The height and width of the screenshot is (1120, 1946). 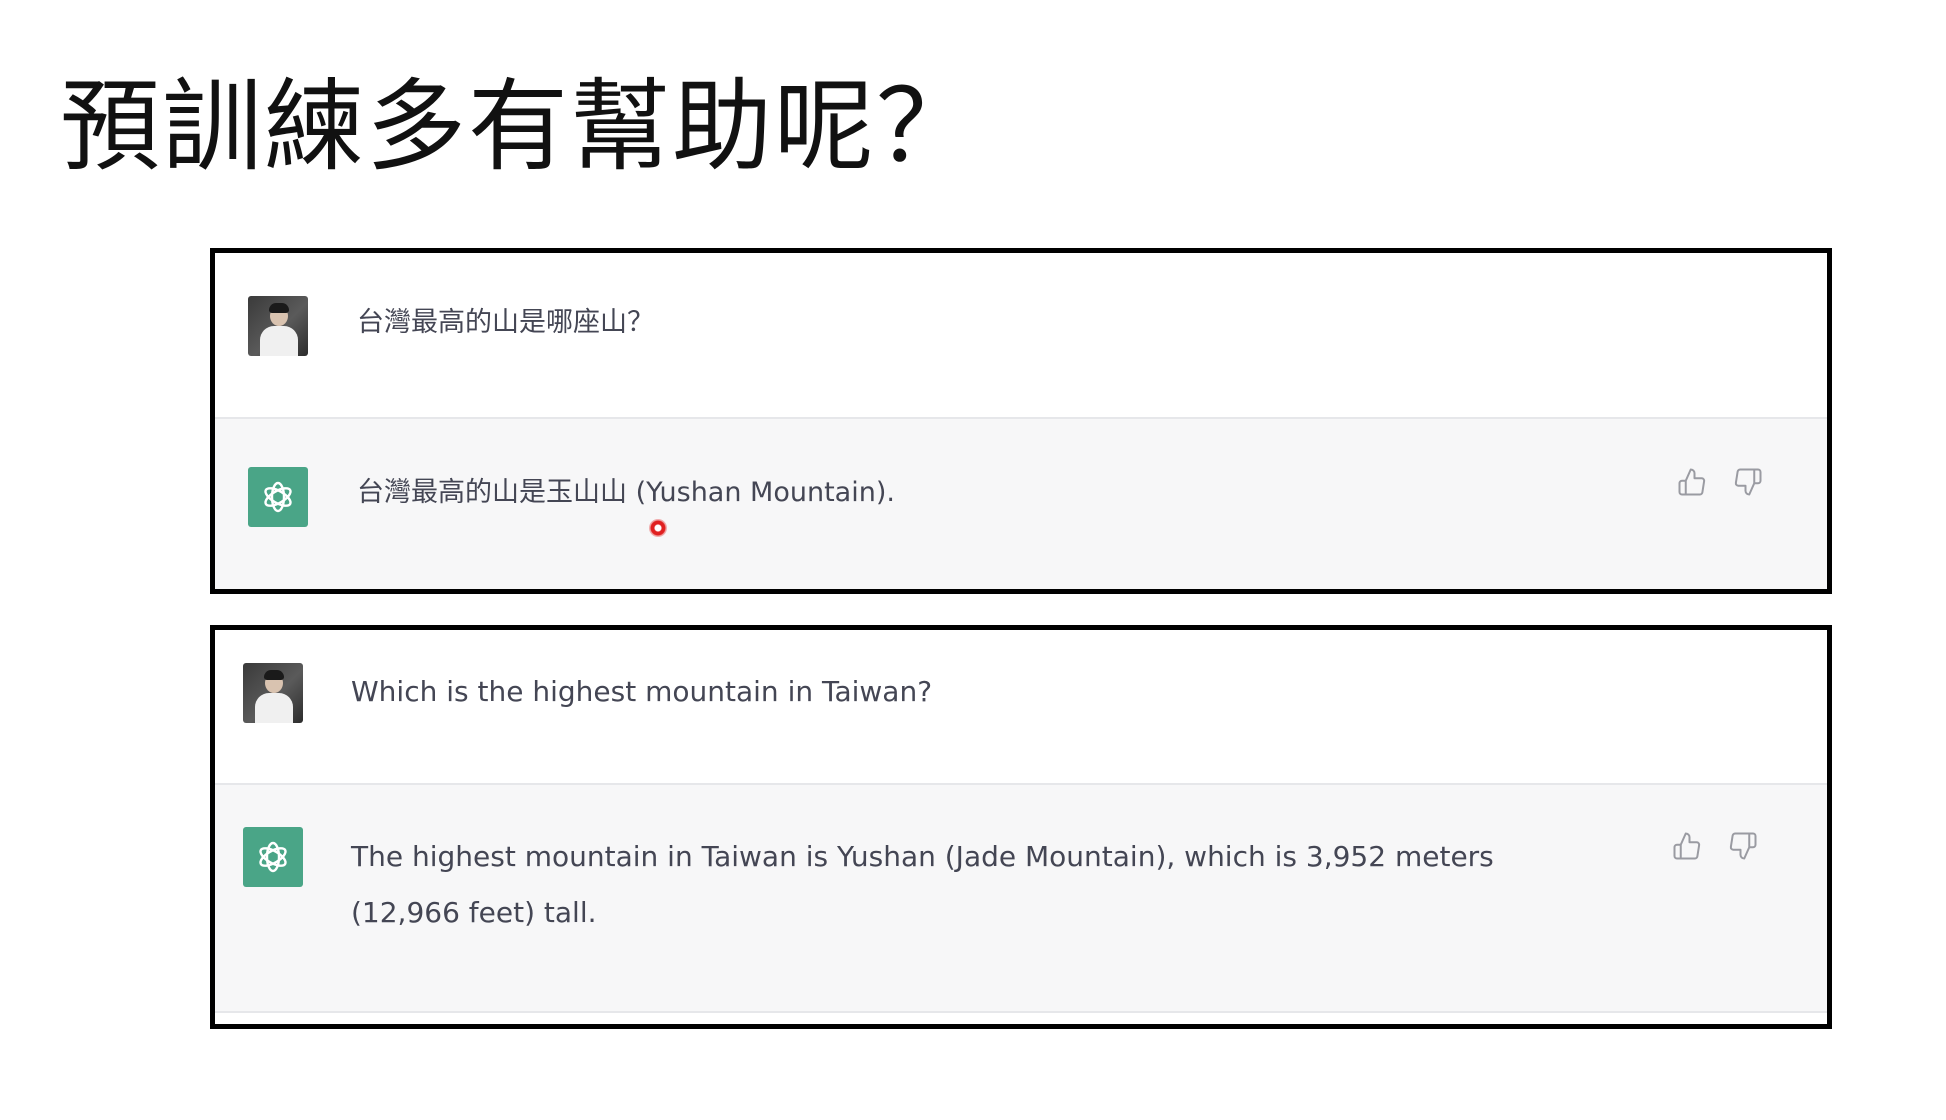 What do you see at coordinates (1021, 706) in the screenshot?
I see `user-message-row: Which is the highest mountain in Taiwan?` at bounding box center [1021, 706].